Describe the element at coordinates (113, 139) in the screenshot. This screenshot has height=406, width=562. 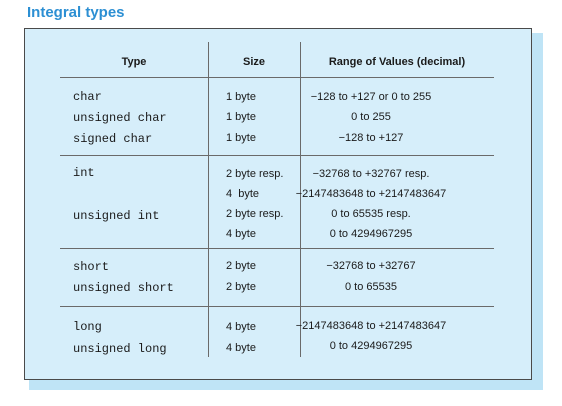
I see `type-cell: signed char` at that location.